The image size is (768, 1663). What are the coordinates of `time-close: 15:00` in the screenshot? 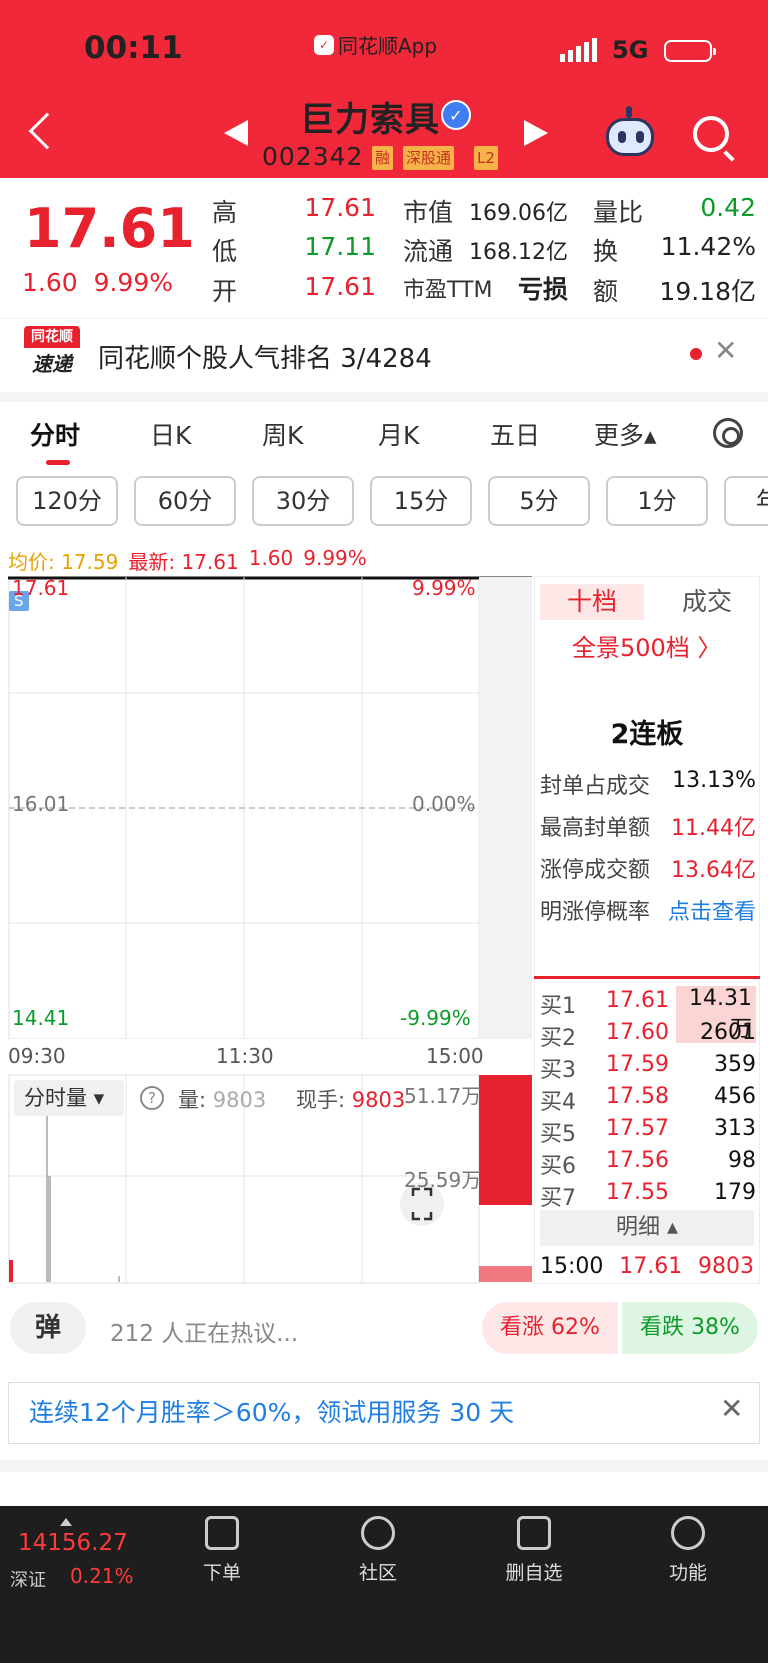 It's located at (455, 1056).